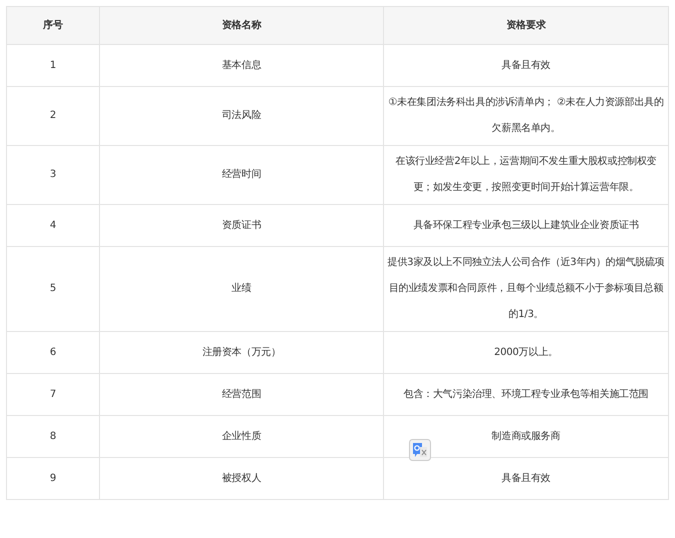 The height and width of the screenshot is (538, 675). What do you see at coordinates (526, 65) in the screenshot?
I see `table-cell: 具备且有效` at bounding box center [526, 65].